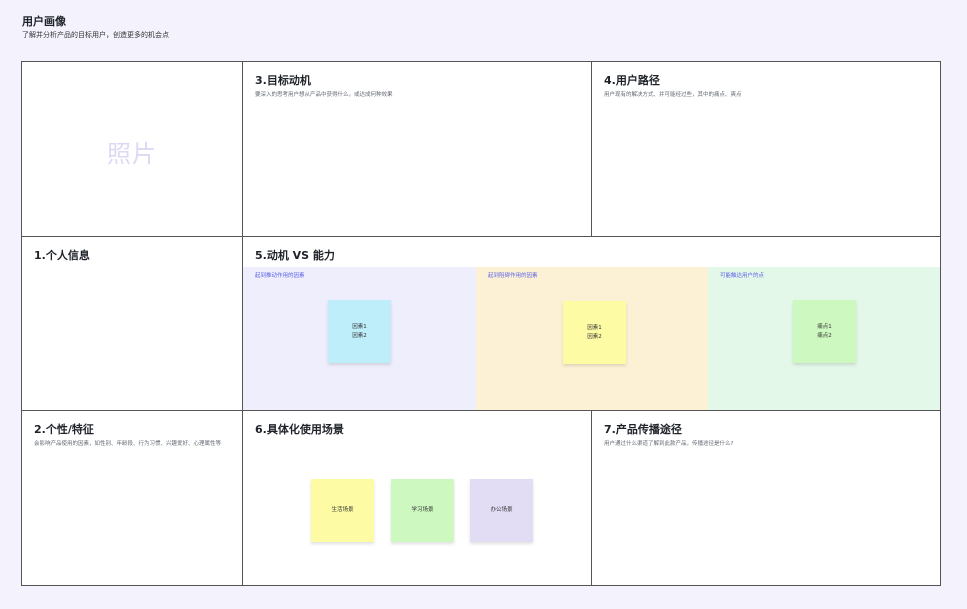 Image resolution: width=967 pixels, height=609 pixels. I want to click on sticky-note: 学习场景, so click(422, 510).